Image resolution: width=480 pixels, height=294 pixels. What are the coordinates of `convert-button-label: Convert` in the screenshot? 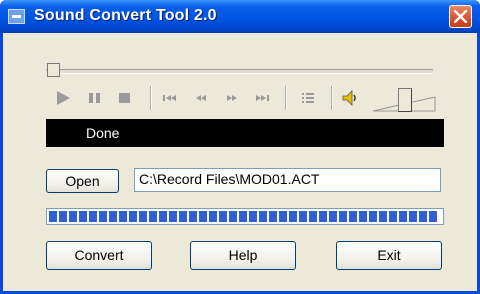 It's located at (99, 255).